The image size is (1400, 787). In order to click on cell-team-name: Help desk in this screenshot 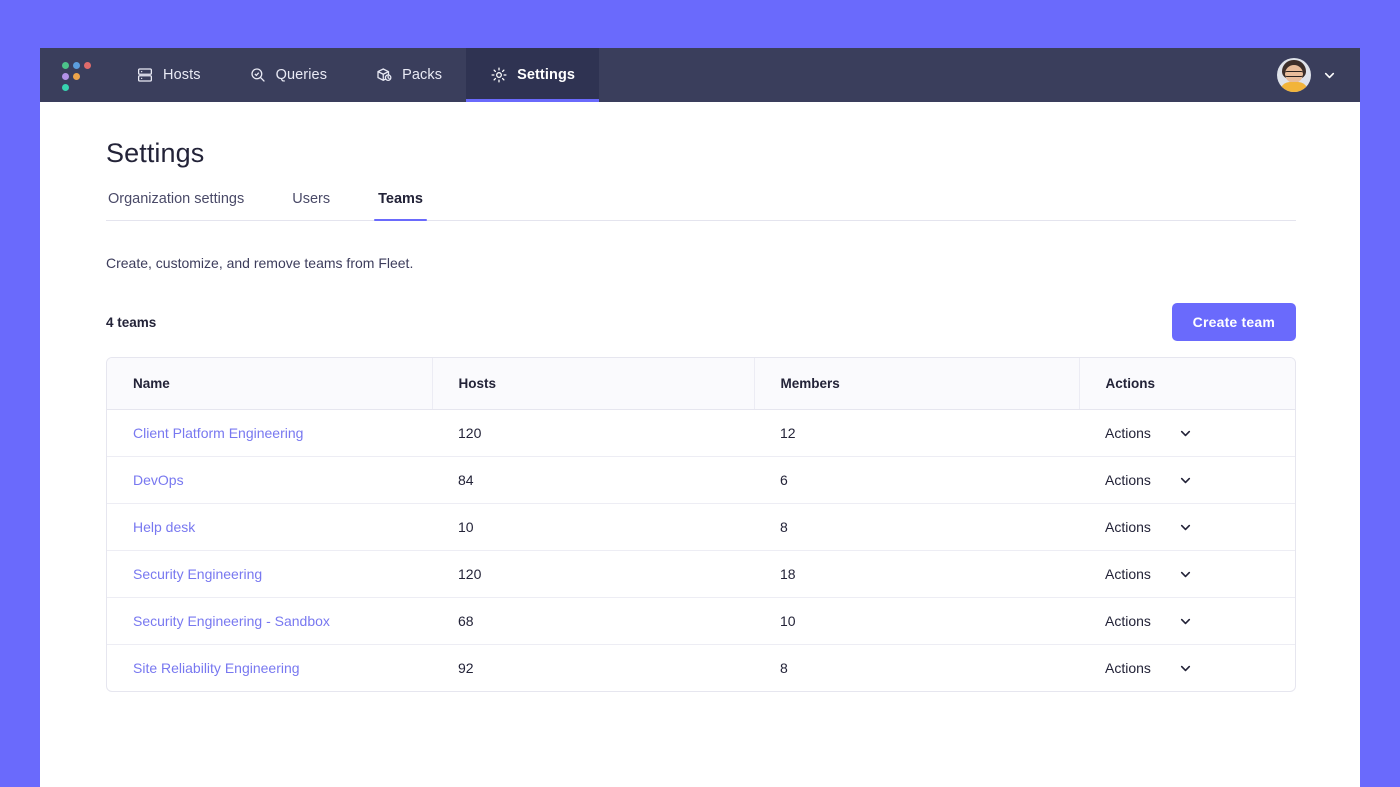, I will do `click(269, 527)`.